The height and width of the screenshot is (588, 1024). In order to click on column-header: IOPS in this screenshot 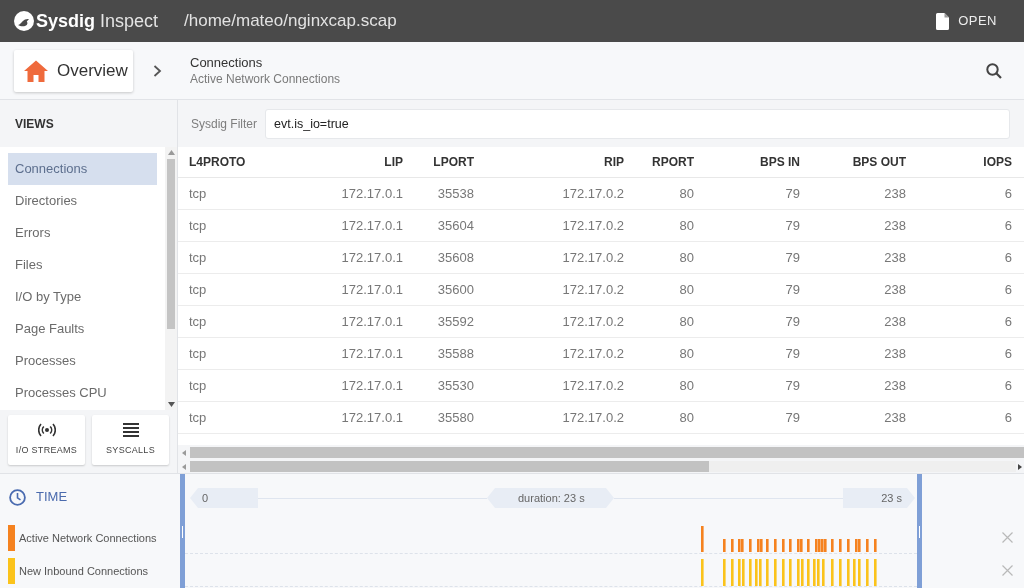, I will do `click(969, 162)`.